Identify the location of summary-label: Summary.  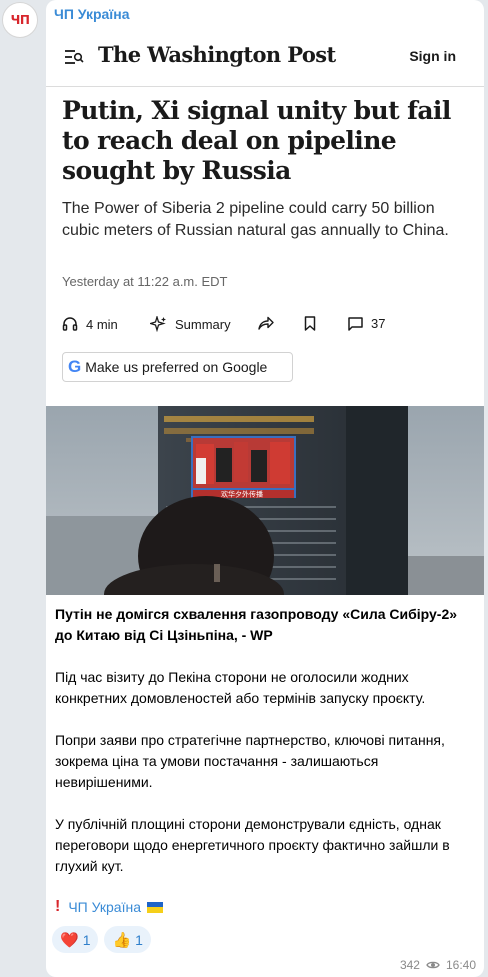
(203, 324).